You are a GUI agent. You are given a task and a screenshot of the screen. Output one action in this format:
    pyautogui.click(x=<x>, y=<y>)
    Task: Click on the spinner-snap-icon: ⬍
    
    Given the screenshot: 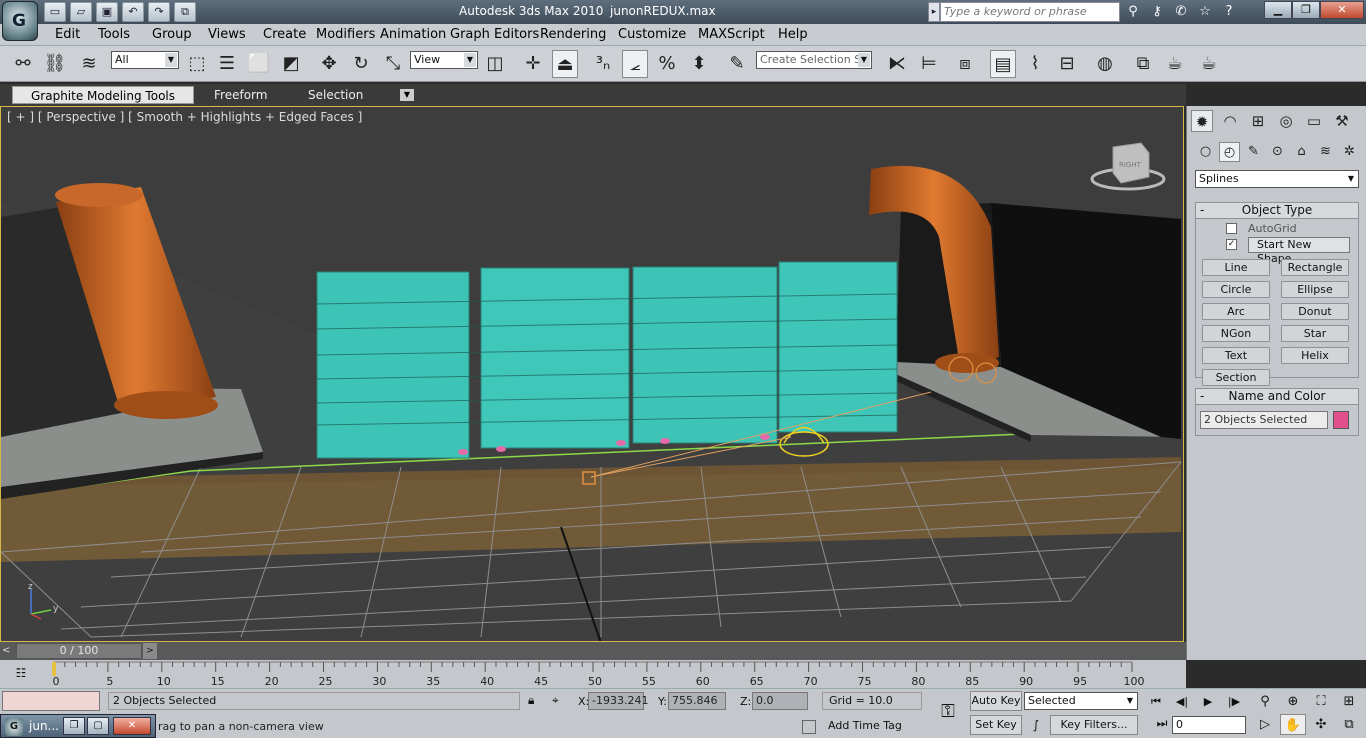 What is the action you would take?
    pyautogui.click(x=699, y=64)
    